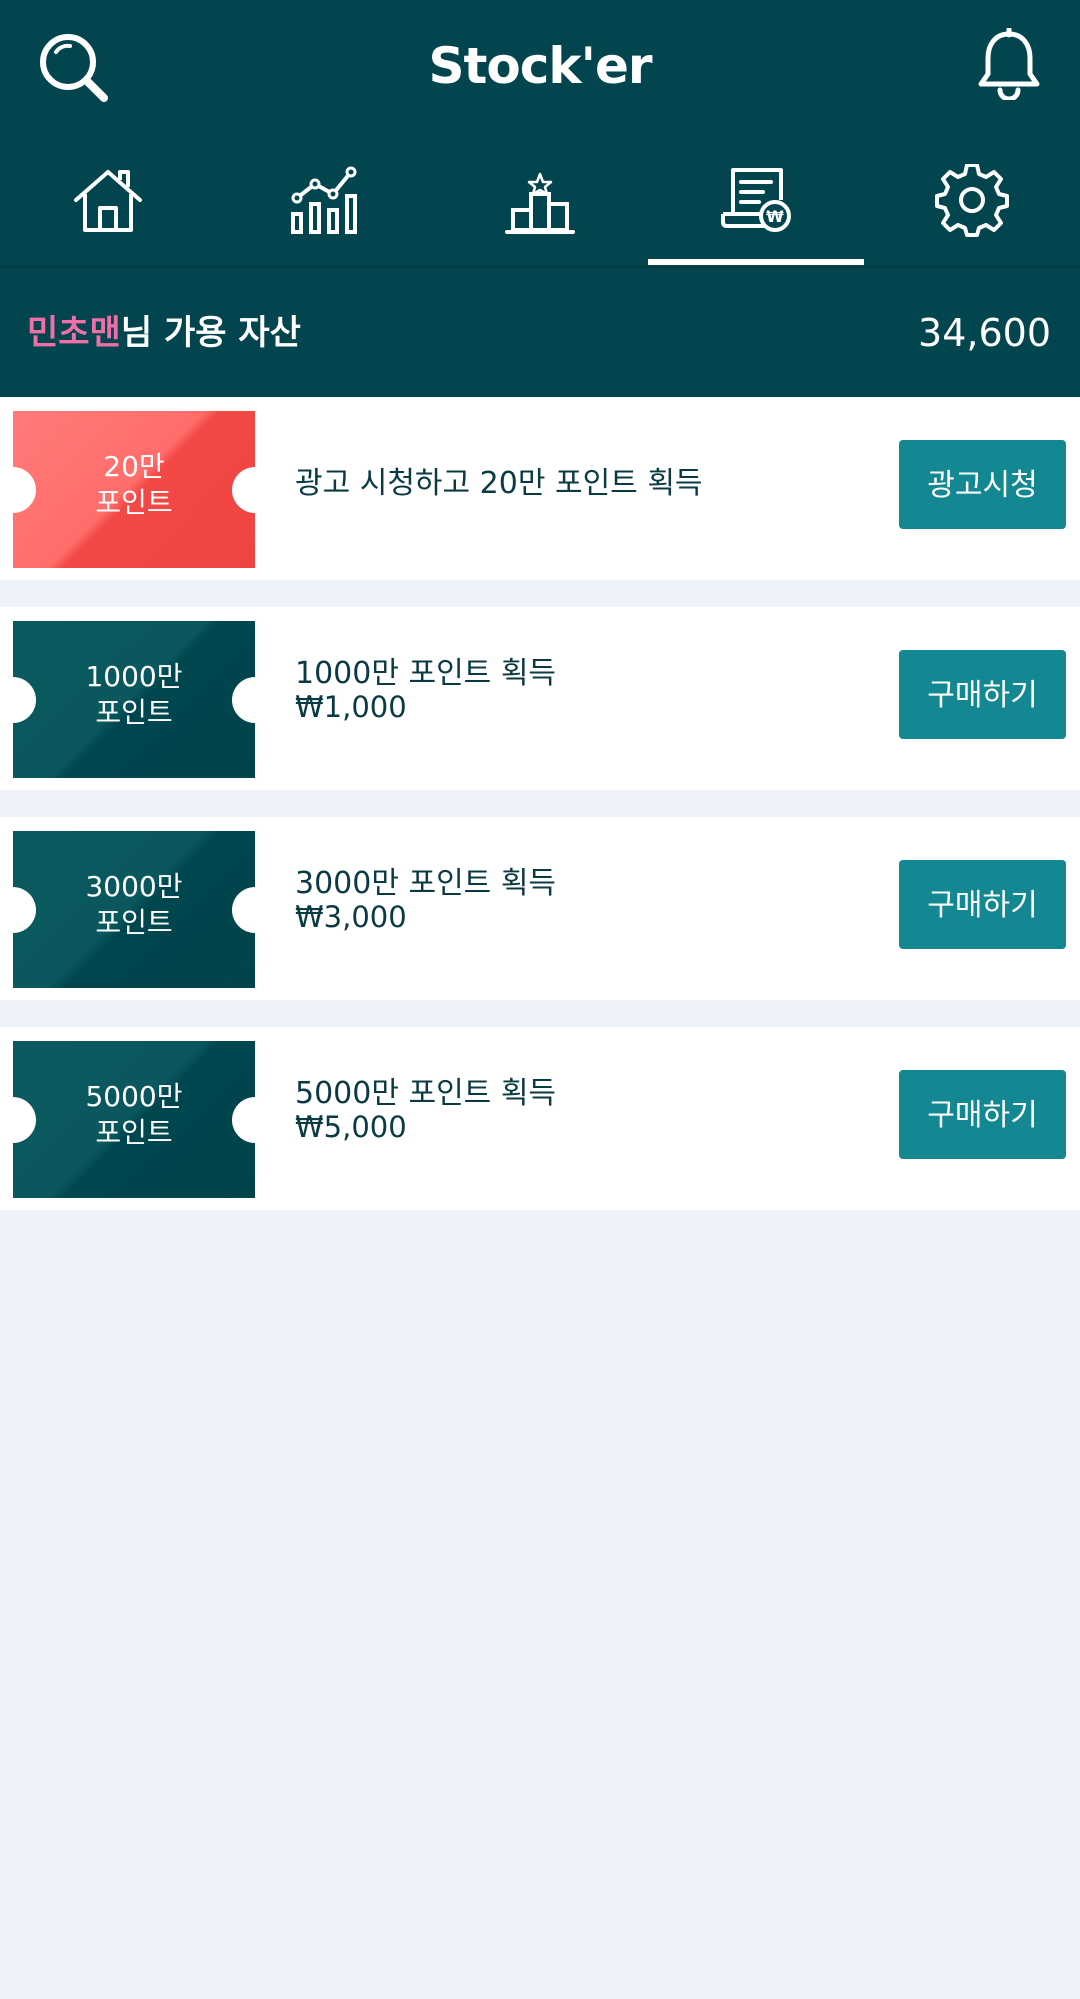 The height and width of the screenshot is (1999, 1080). I want to click on item-title: 1000만 포인트 획득, so click(426, 673).